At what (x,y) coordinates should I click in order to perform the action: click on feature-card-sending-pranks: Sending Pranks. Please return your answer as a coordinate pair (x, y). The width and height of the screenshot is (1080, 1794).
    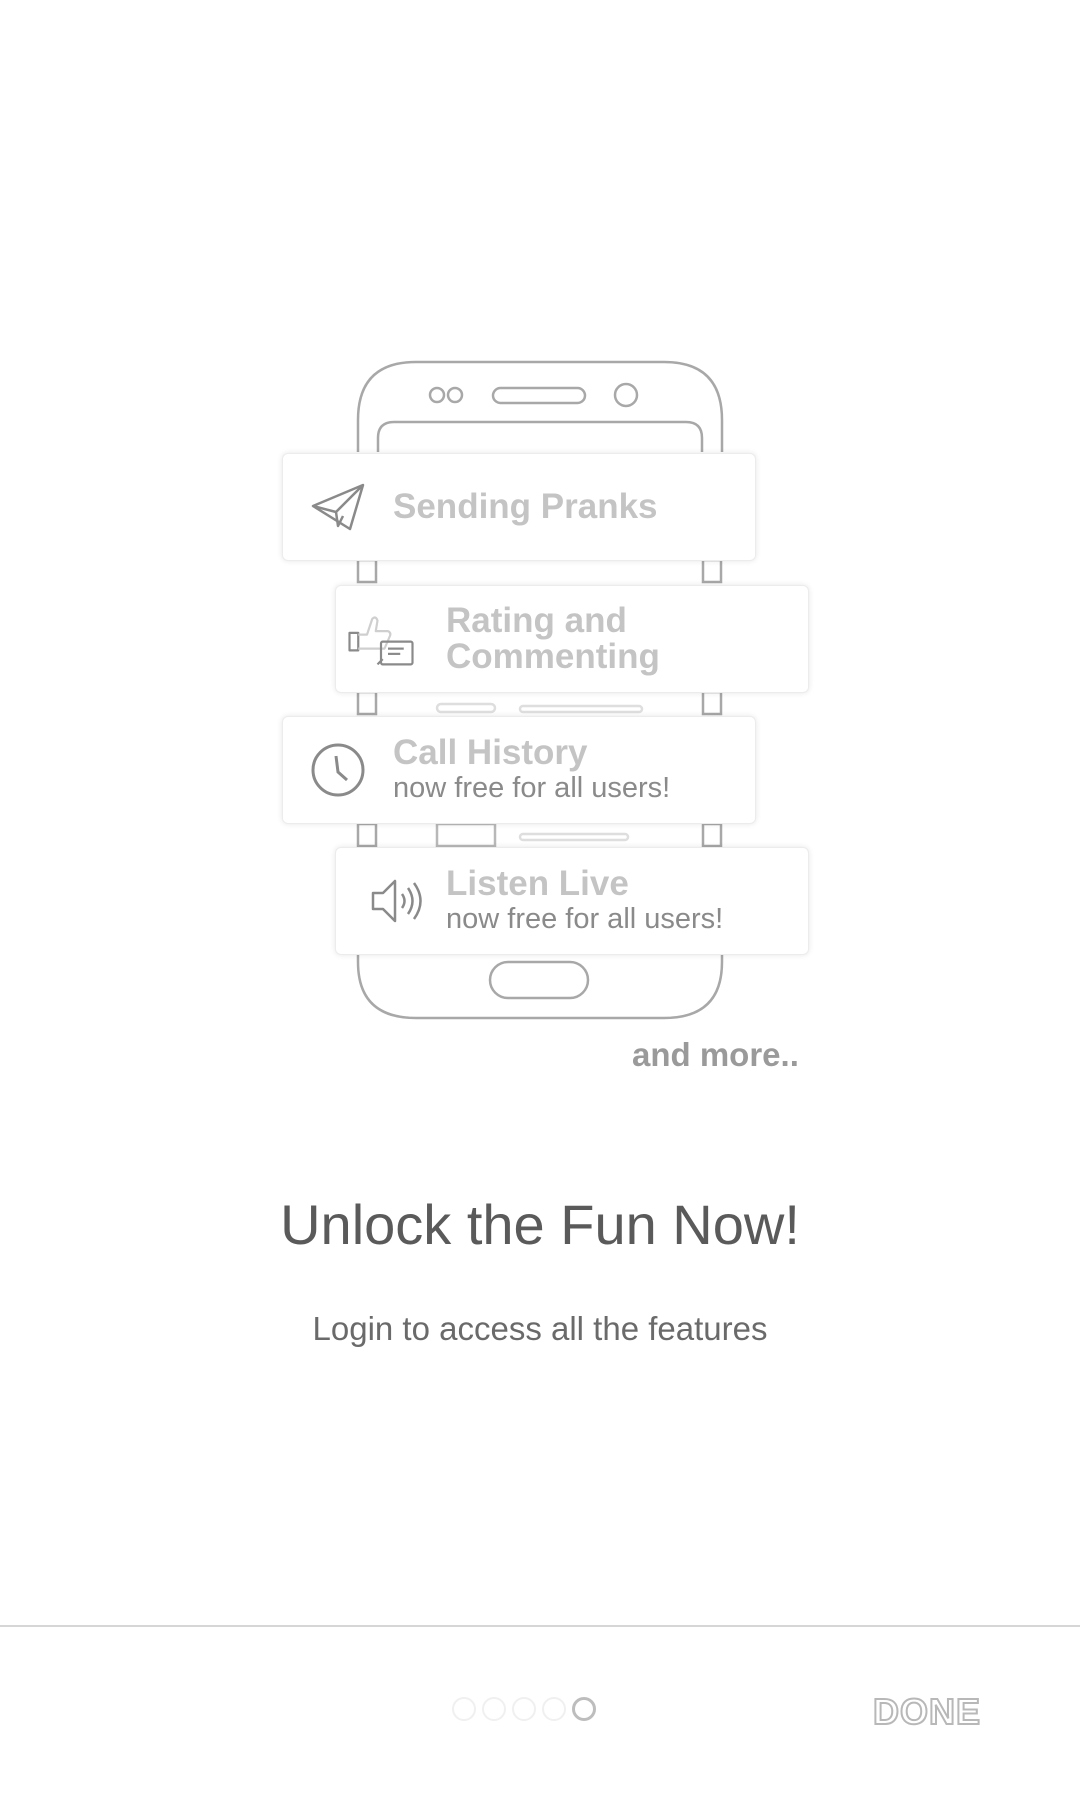
    Looking at the image, I should click on (519, 507).